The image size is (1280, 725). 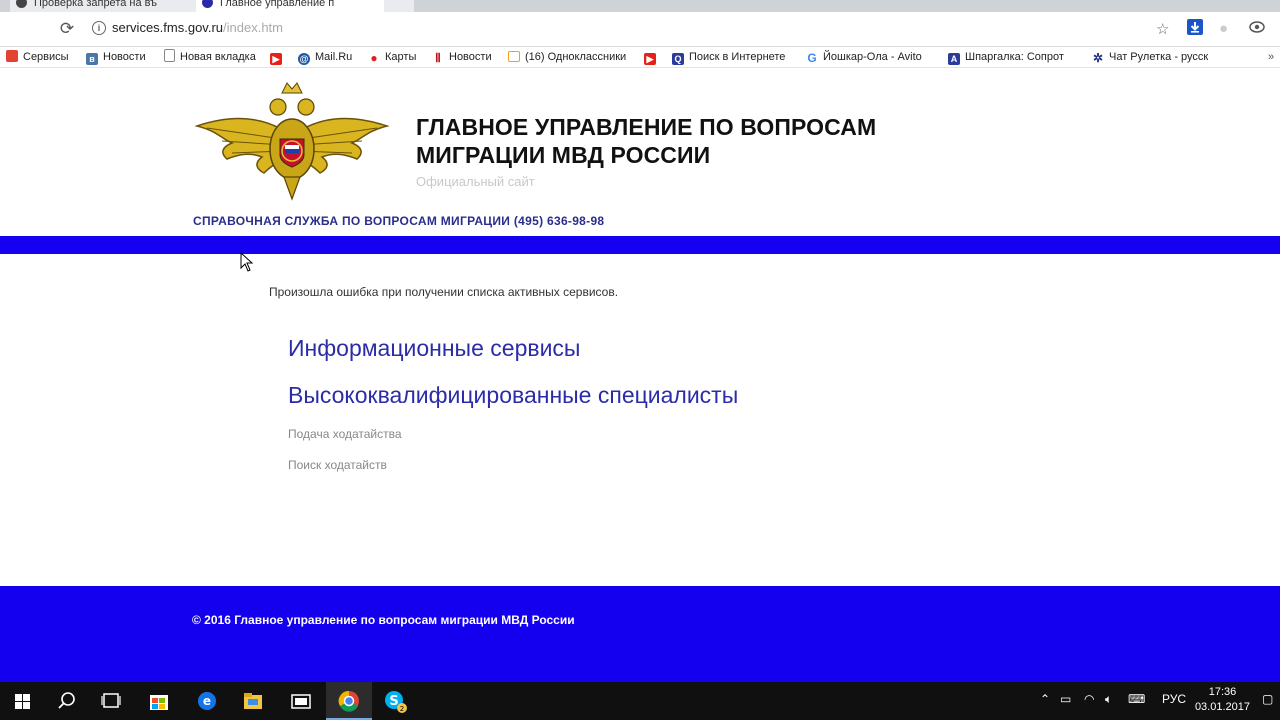 What do you see at coordinates (728, 57) in the screenshot?
I see `bookmark-search: Q Поиск в Интернете` at bounding box center [728, 57].